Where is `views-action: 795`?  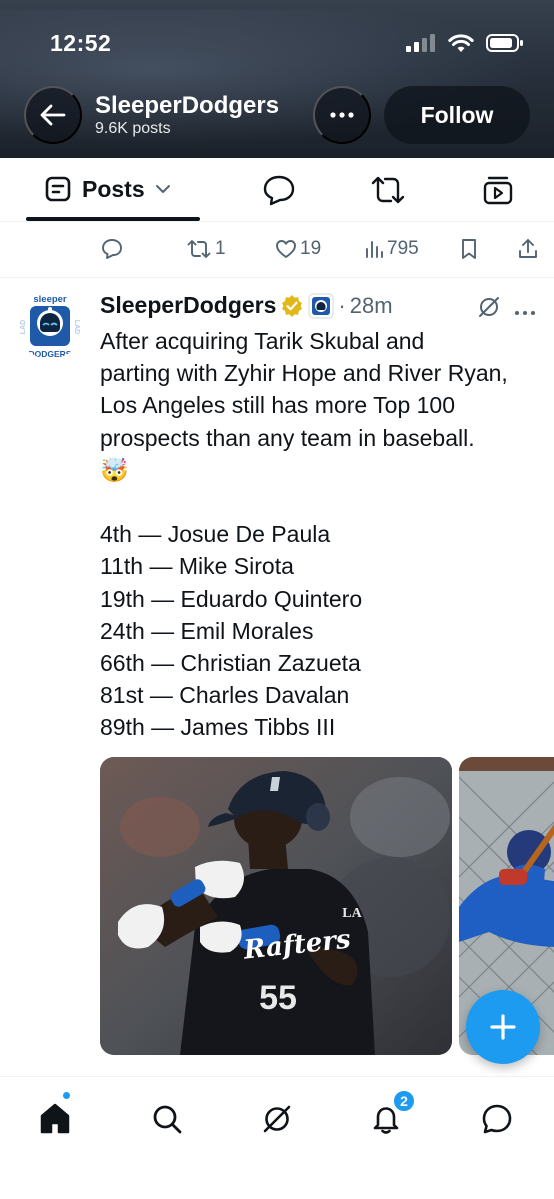
views-action: 795 is located at coordinates (391, 249).